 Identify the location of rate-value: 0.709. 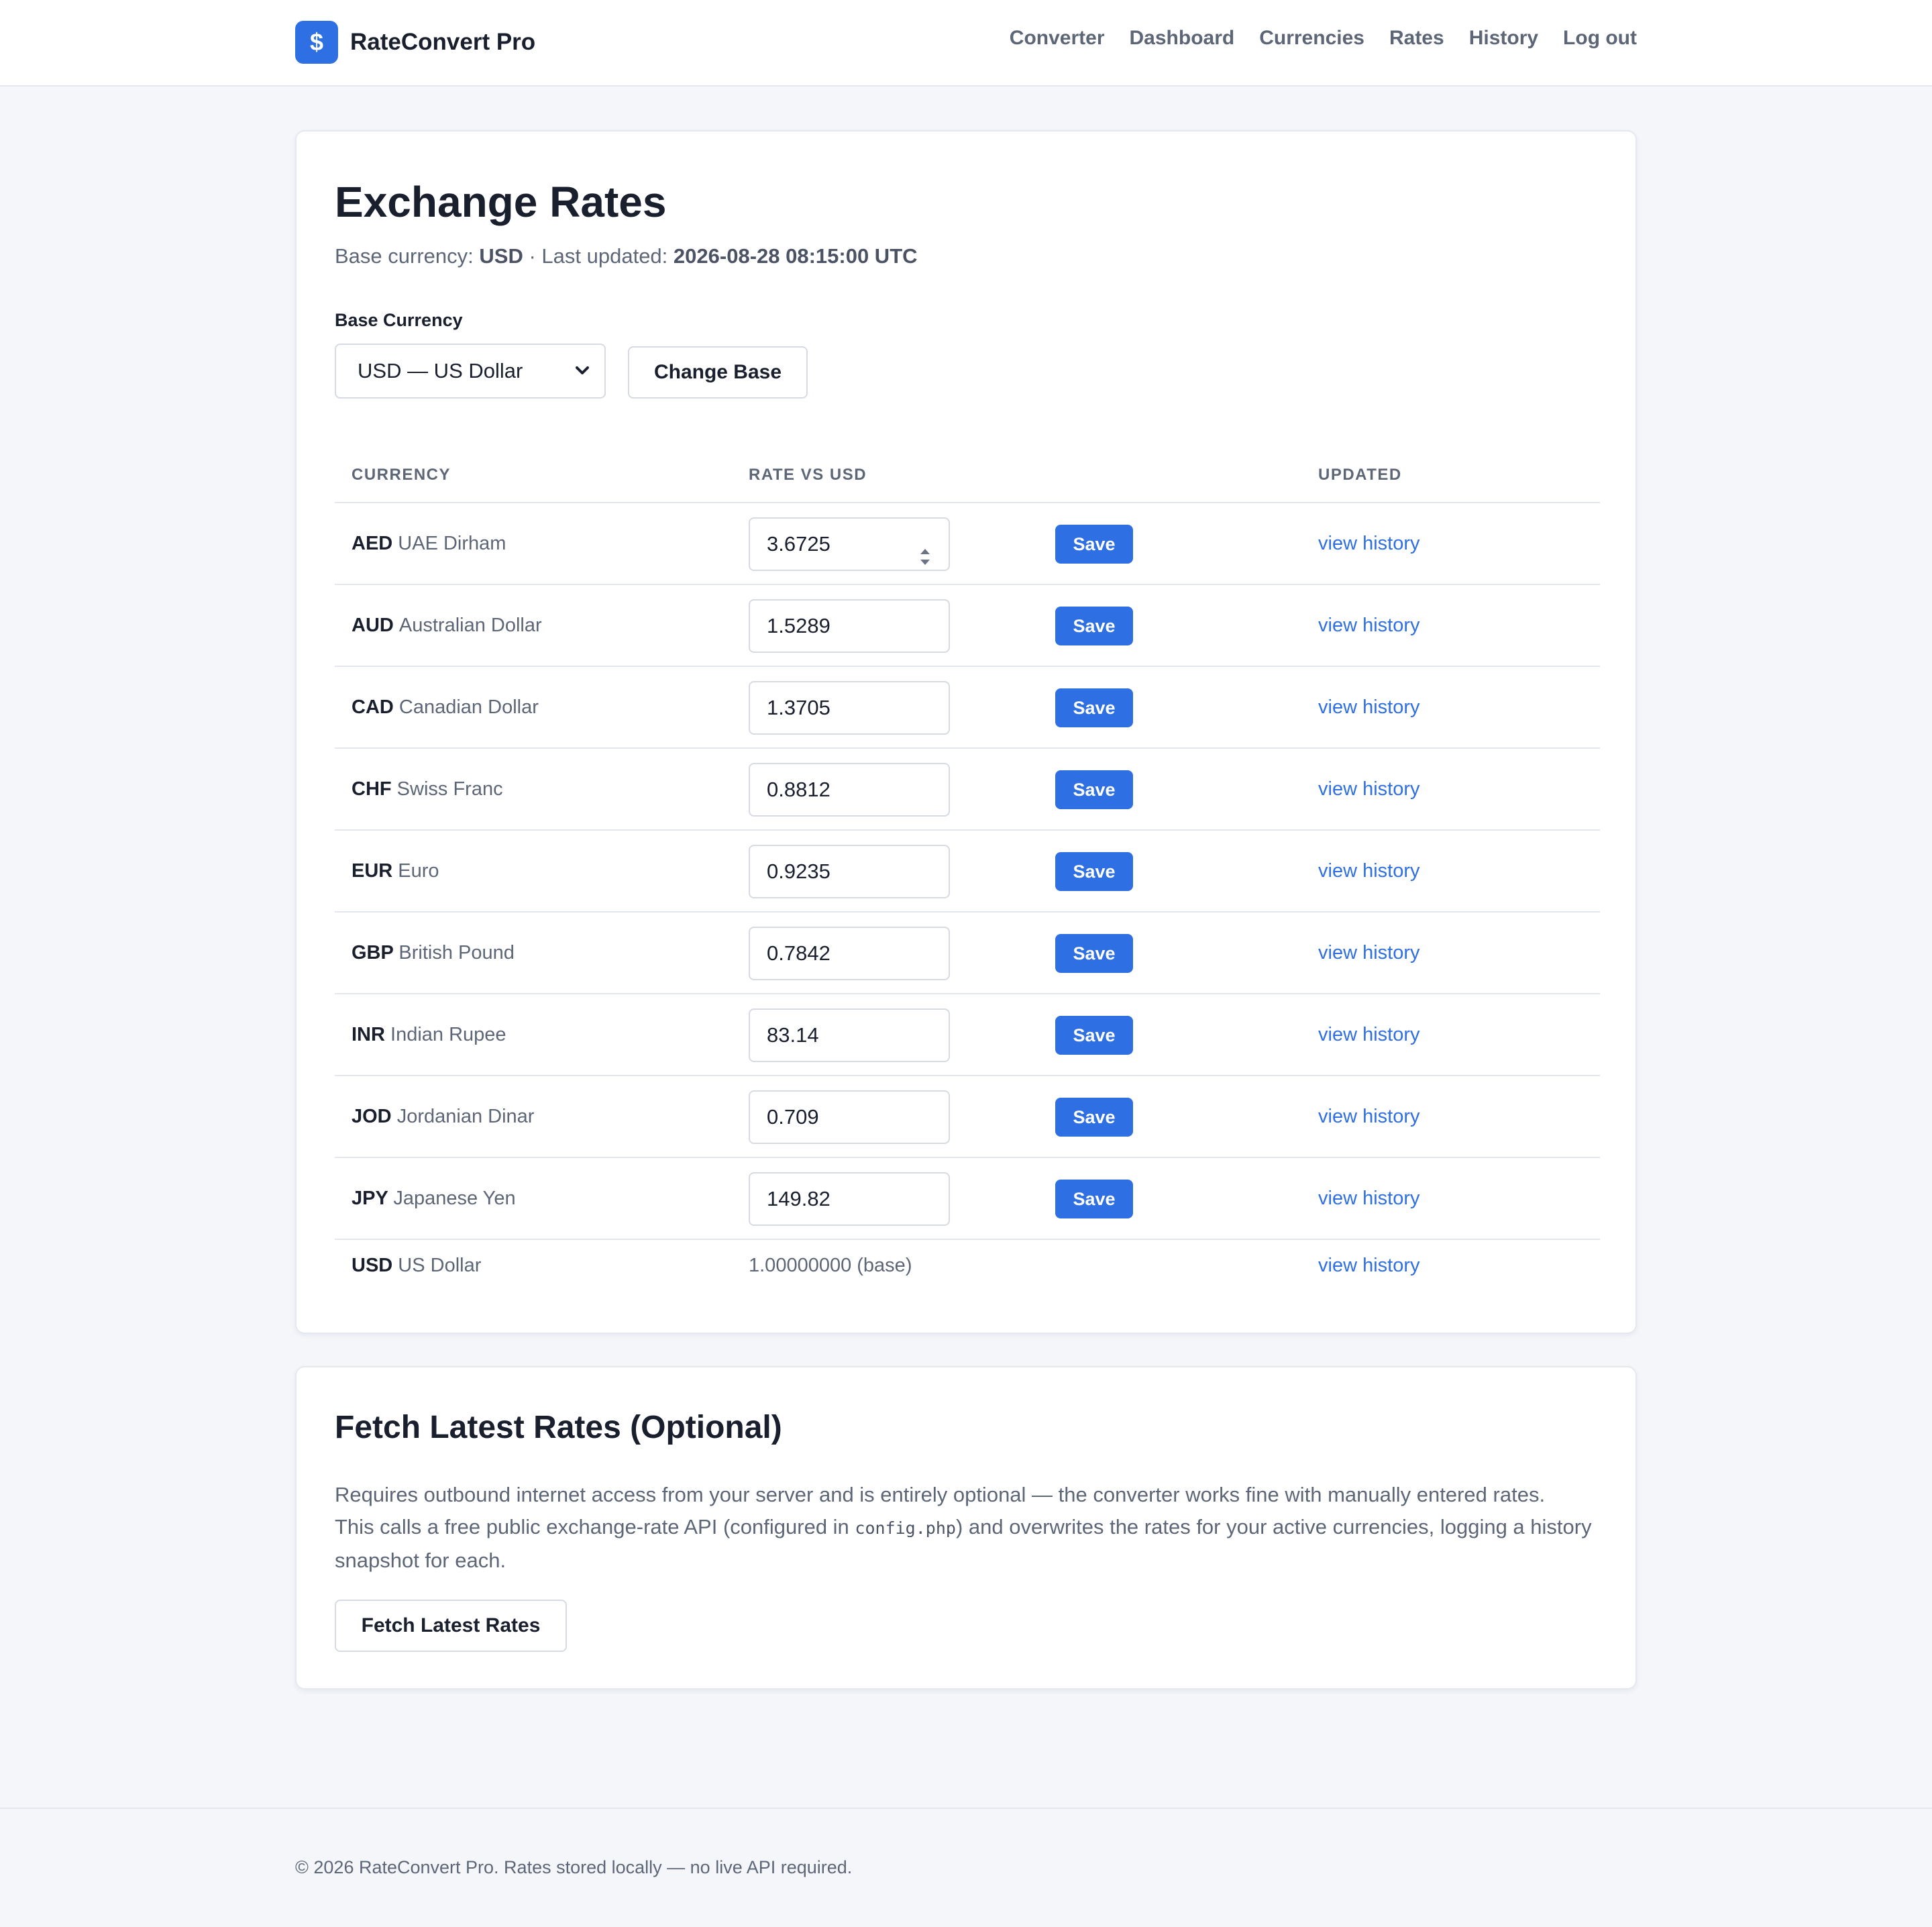
(793, 1117).